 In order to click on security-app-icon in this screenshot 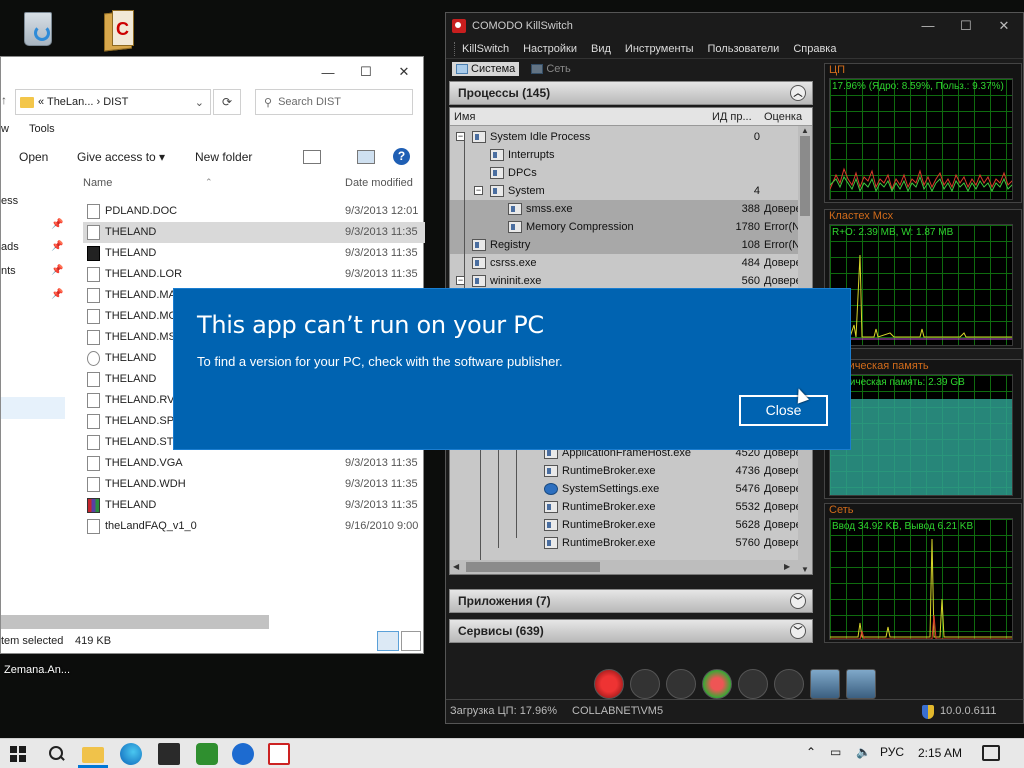, I will do `click(207, 754)`.